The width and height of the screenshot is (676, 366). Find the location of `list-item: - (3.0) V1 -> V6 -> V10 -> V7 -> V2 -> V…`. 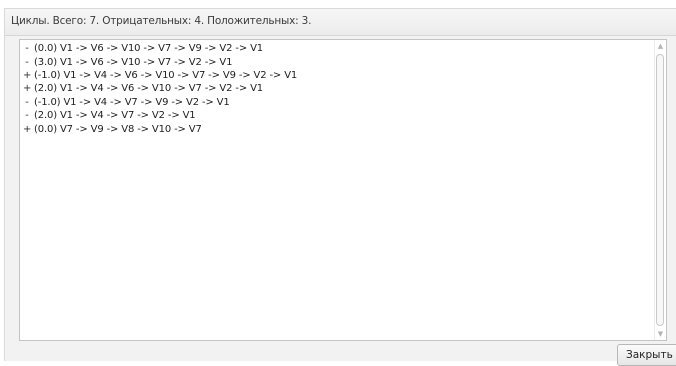

list-item: - (3.0) V1 -> V6 -> V10 -> V7 -> V2 -> V… is located at coordinates (160, 61).